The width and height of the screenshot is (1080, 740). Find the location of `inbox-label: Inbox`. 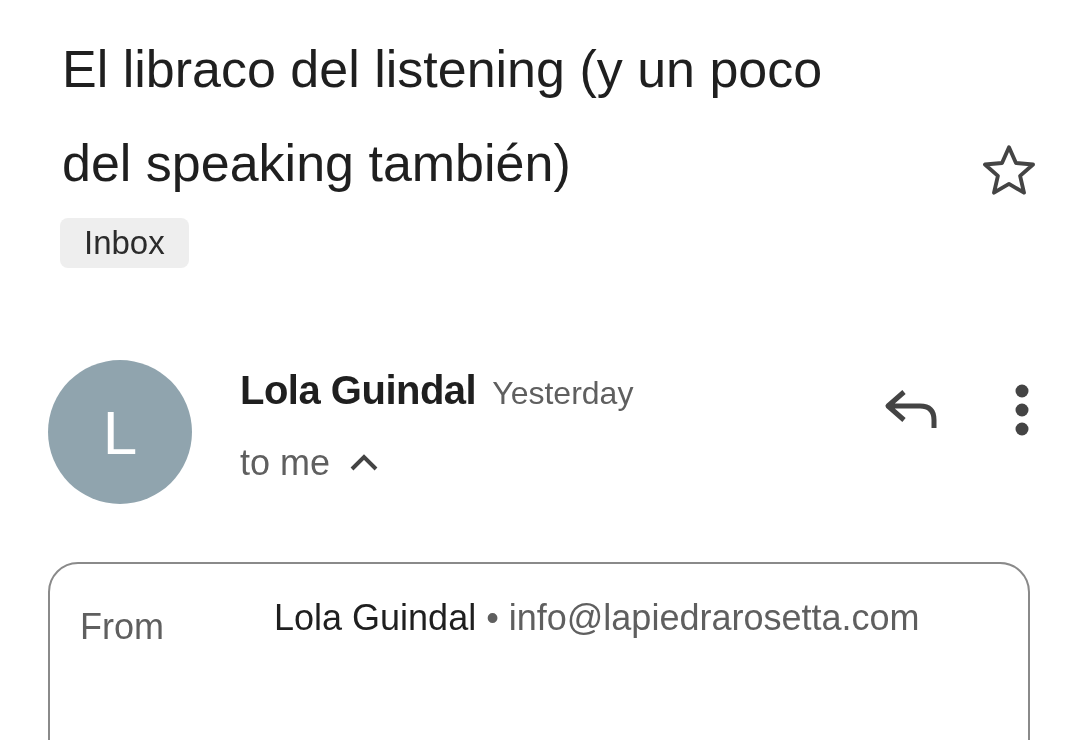

inbox-label: Inbox is located at coordinates (124, 243).